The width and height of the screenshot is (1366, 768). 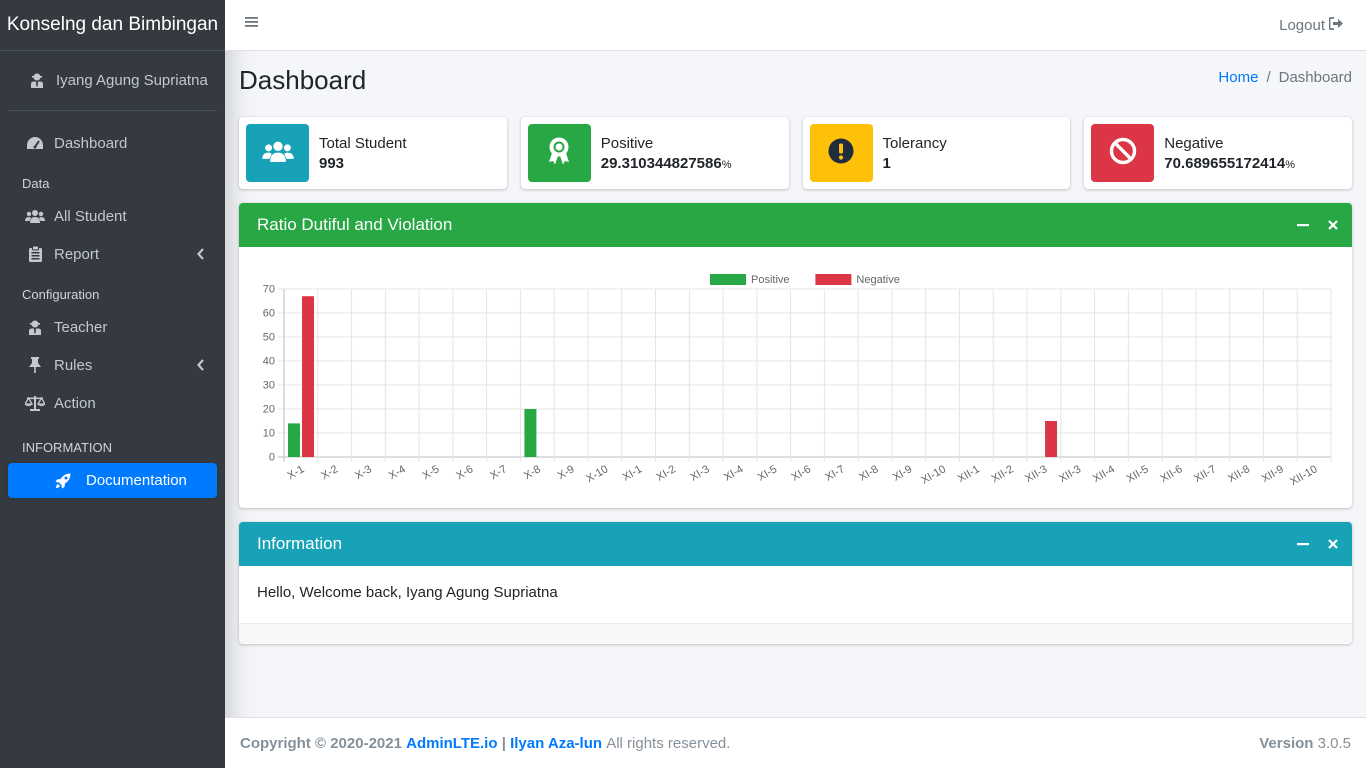 What do you see at coordinates (112, 480) in the screenshot?
I see `nav-documentation: Documentation` at bounding box center [112, 480].